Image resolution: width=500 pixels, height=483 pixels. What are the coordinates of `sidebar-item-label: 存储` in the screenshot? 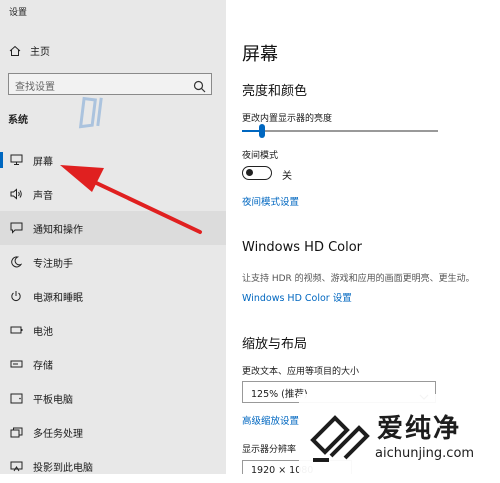 It's located at (43, 366).